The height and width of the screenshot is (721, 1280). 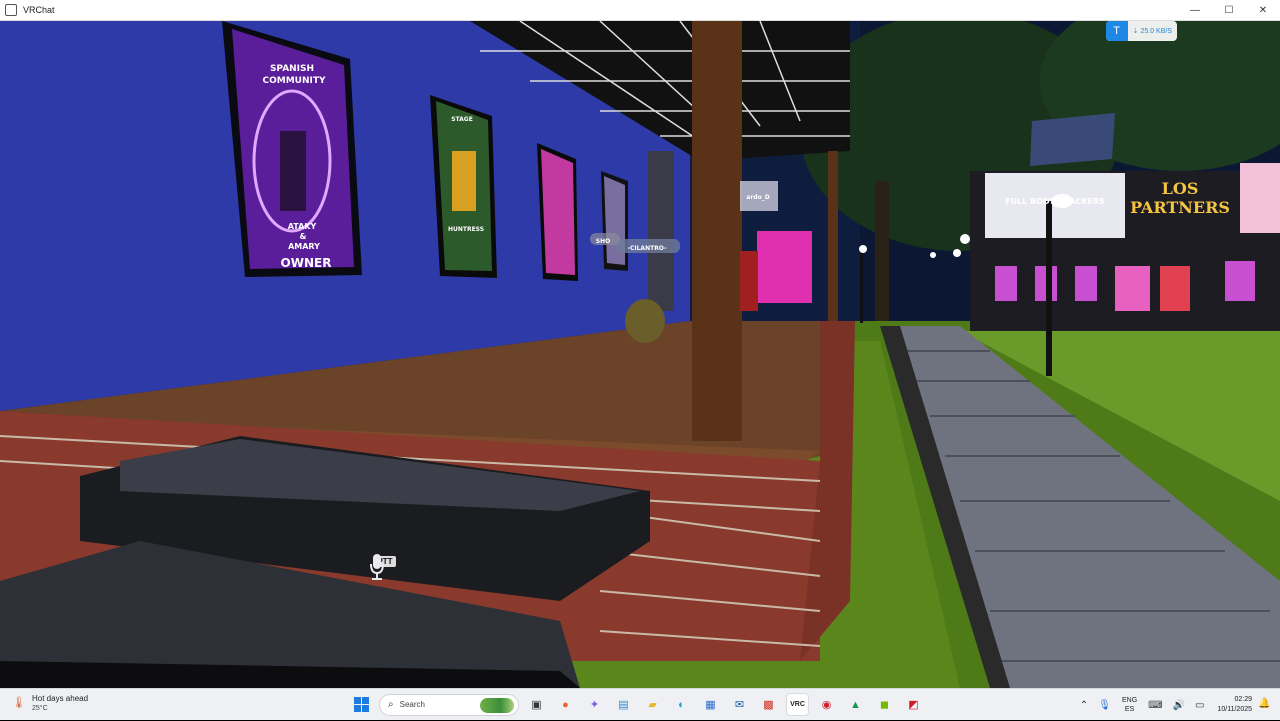 What do you see at coordinates (40, 708) in the screenshot?
I see `weather-temp: 25°C` at bounding box center [40, 708].